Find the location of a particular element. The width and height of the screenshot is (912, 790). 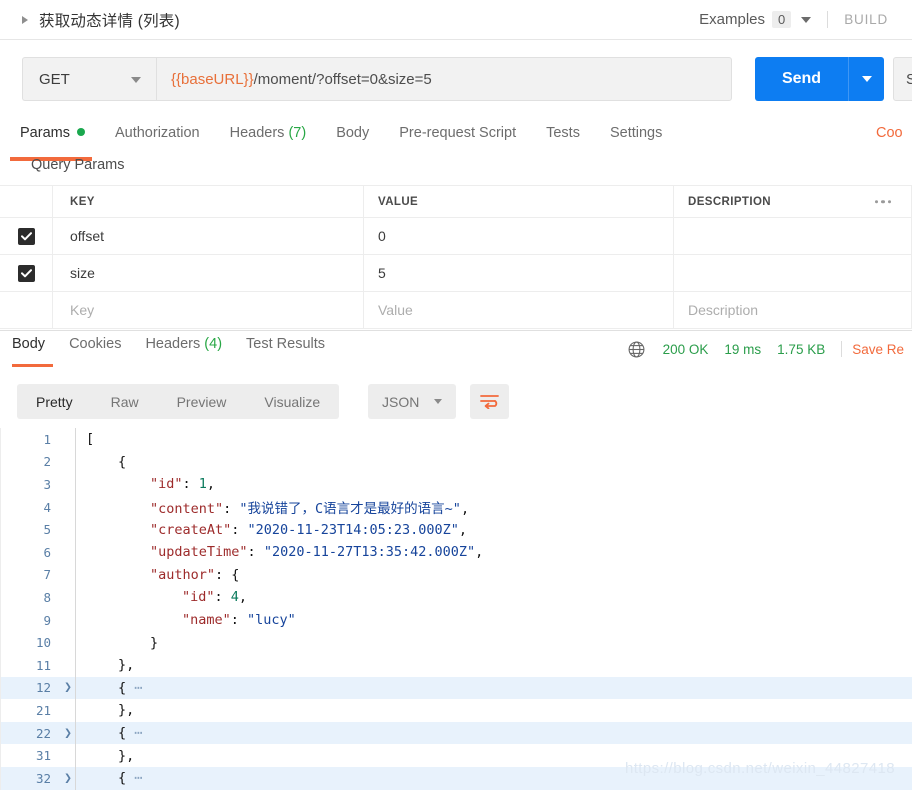

view-mode-segmented-control: Pretty Raw Preview Visualize is located at coordinates (178, 401).